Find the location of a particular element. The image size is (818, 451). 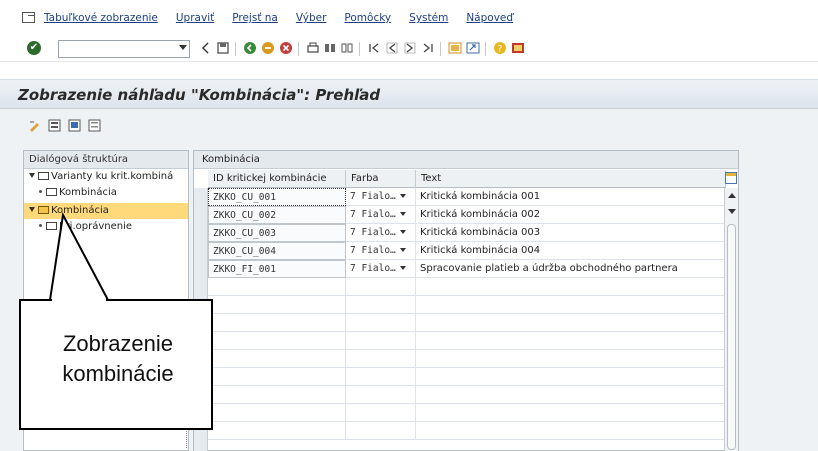

menu-system: Systém is located at coordinates (428, 18).